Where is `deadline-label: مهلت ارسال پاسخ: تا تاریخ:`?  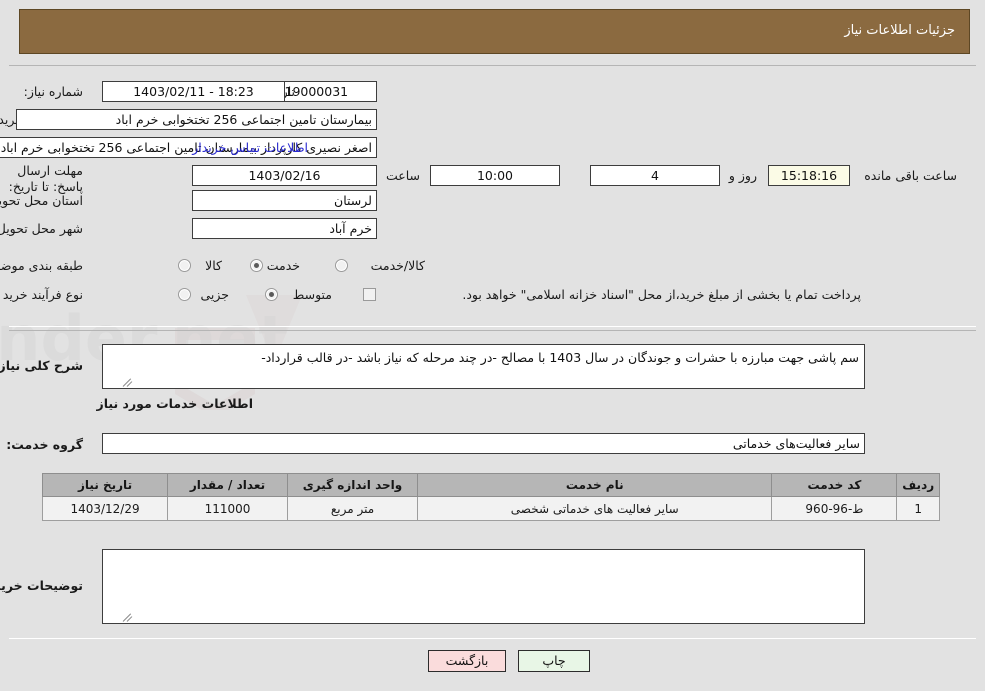
deadline-label: مهلت ارسال پاسخ: تا تاریخ: is located at coordinates (45, 178).